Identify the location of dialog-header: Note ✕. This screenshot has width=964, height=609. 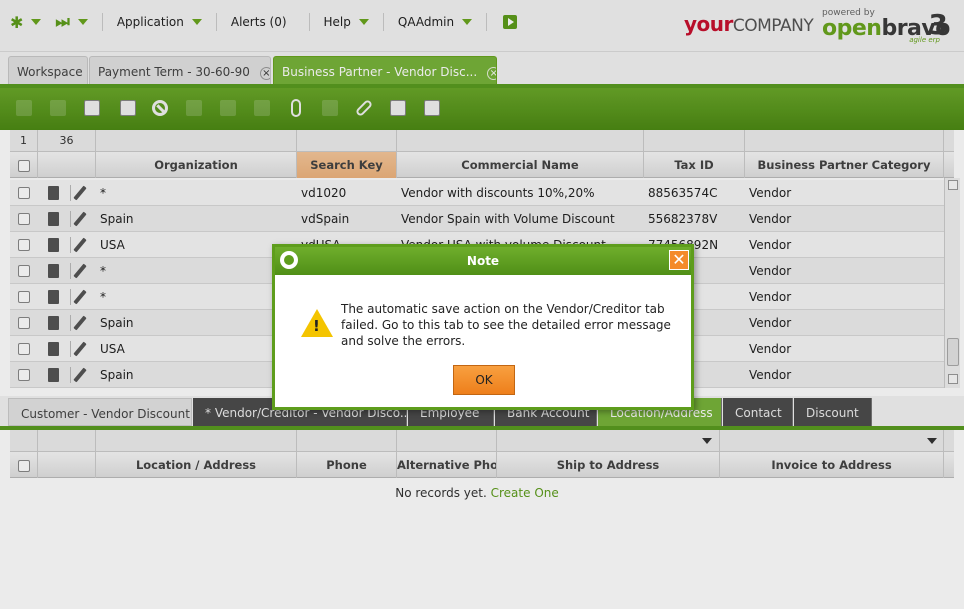
(483, 261).